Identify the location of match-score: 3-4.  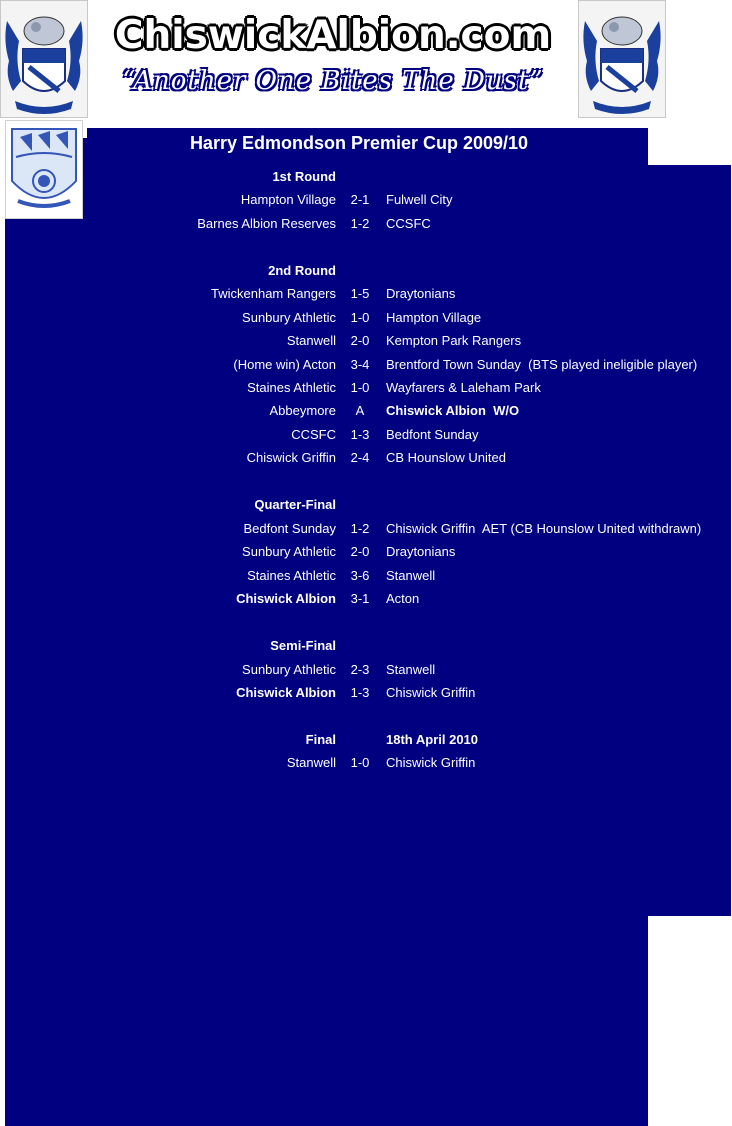
(360, 364).